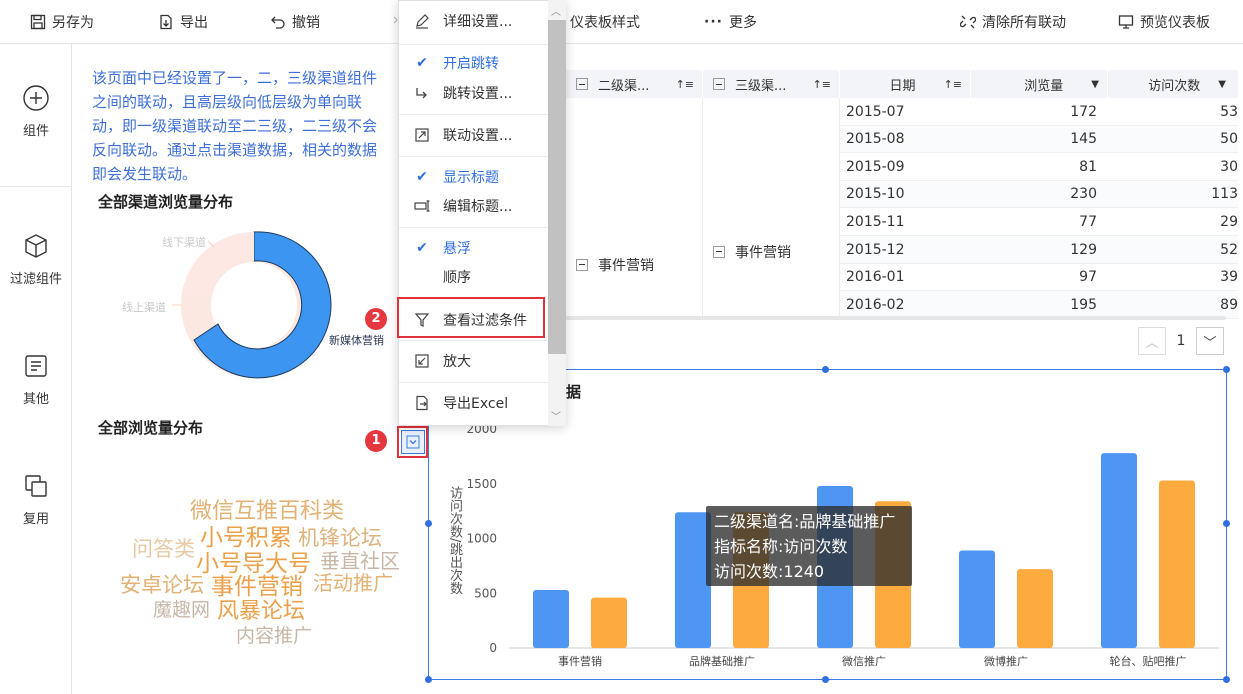 The height and width of the screenshot is (694, 1243). Describe the element at coordinates (1210, 341) in the screenshot. I see `pager-next-button: ﹀` at that location.